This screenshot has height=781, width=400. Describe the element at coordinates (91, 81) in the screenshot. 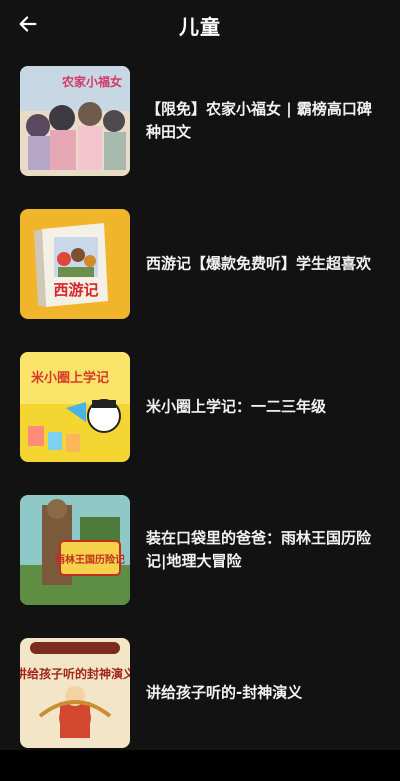

I see `cover-title: 农家小福女` at that location.